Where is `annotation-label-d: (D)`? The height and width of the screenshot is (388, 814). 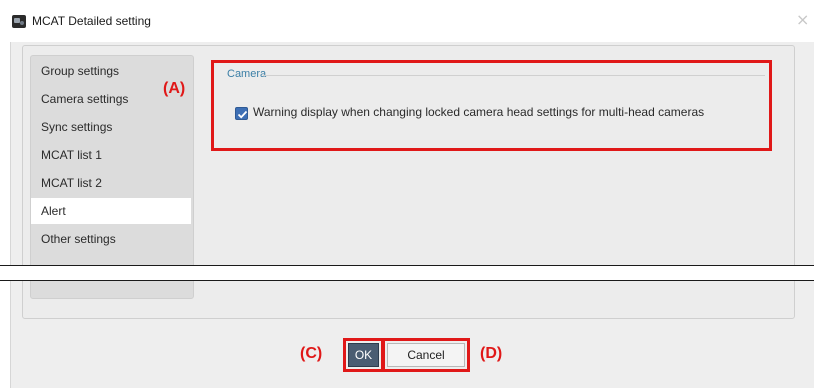 annotation-label-d: (D) is located at coordinates (491, 353).